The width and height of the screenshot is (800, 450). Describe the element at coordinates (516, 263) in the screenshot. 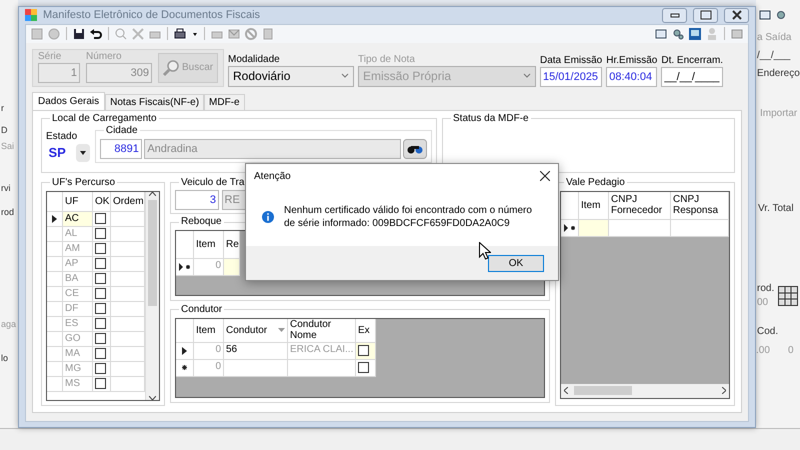

I see `ok-button: OK` at that location.